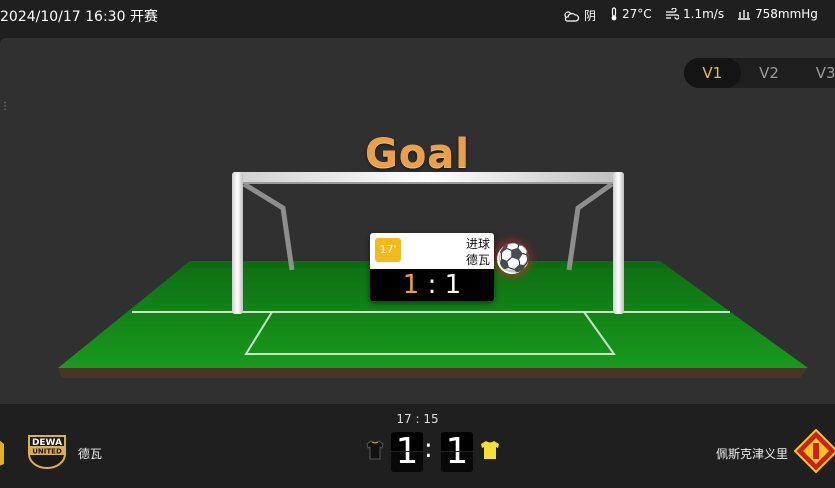  Describe the element at coordinates (388, 250) in the screenshot. I see `event-minute: 17'` at that location.